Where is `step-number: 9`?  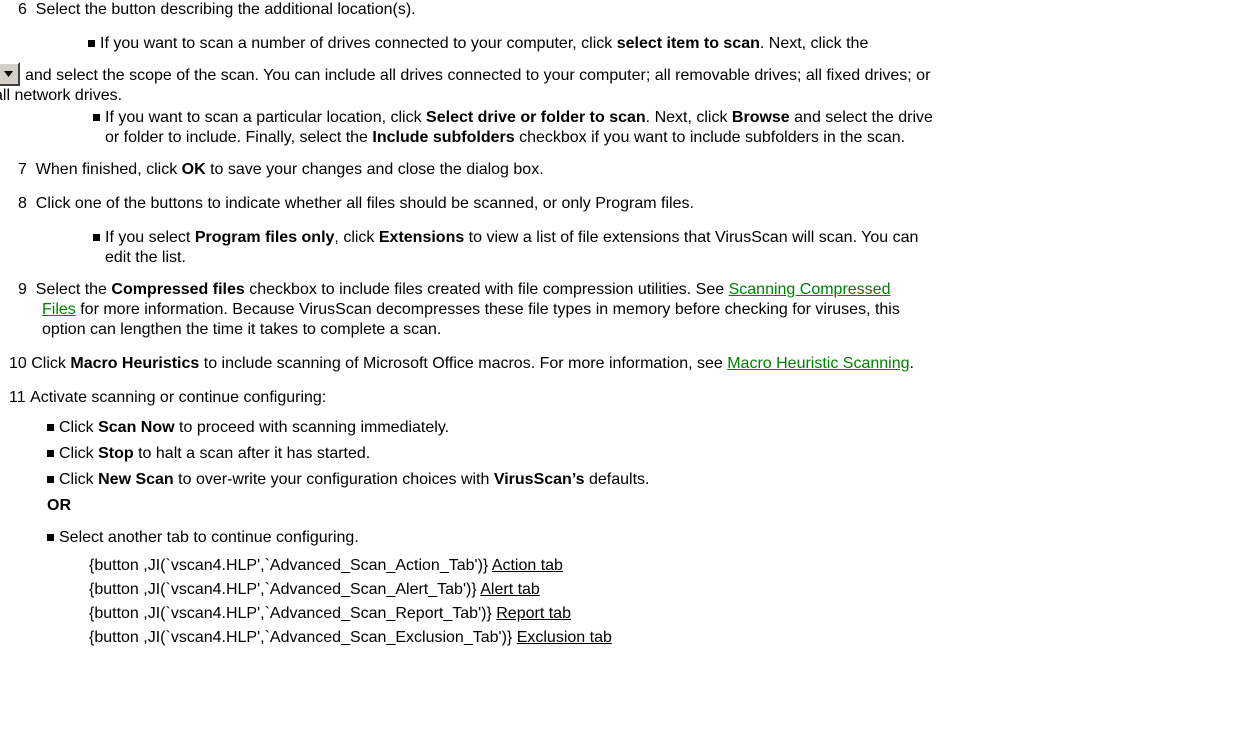 step-number: 9 is located at coordinates (22, 289).